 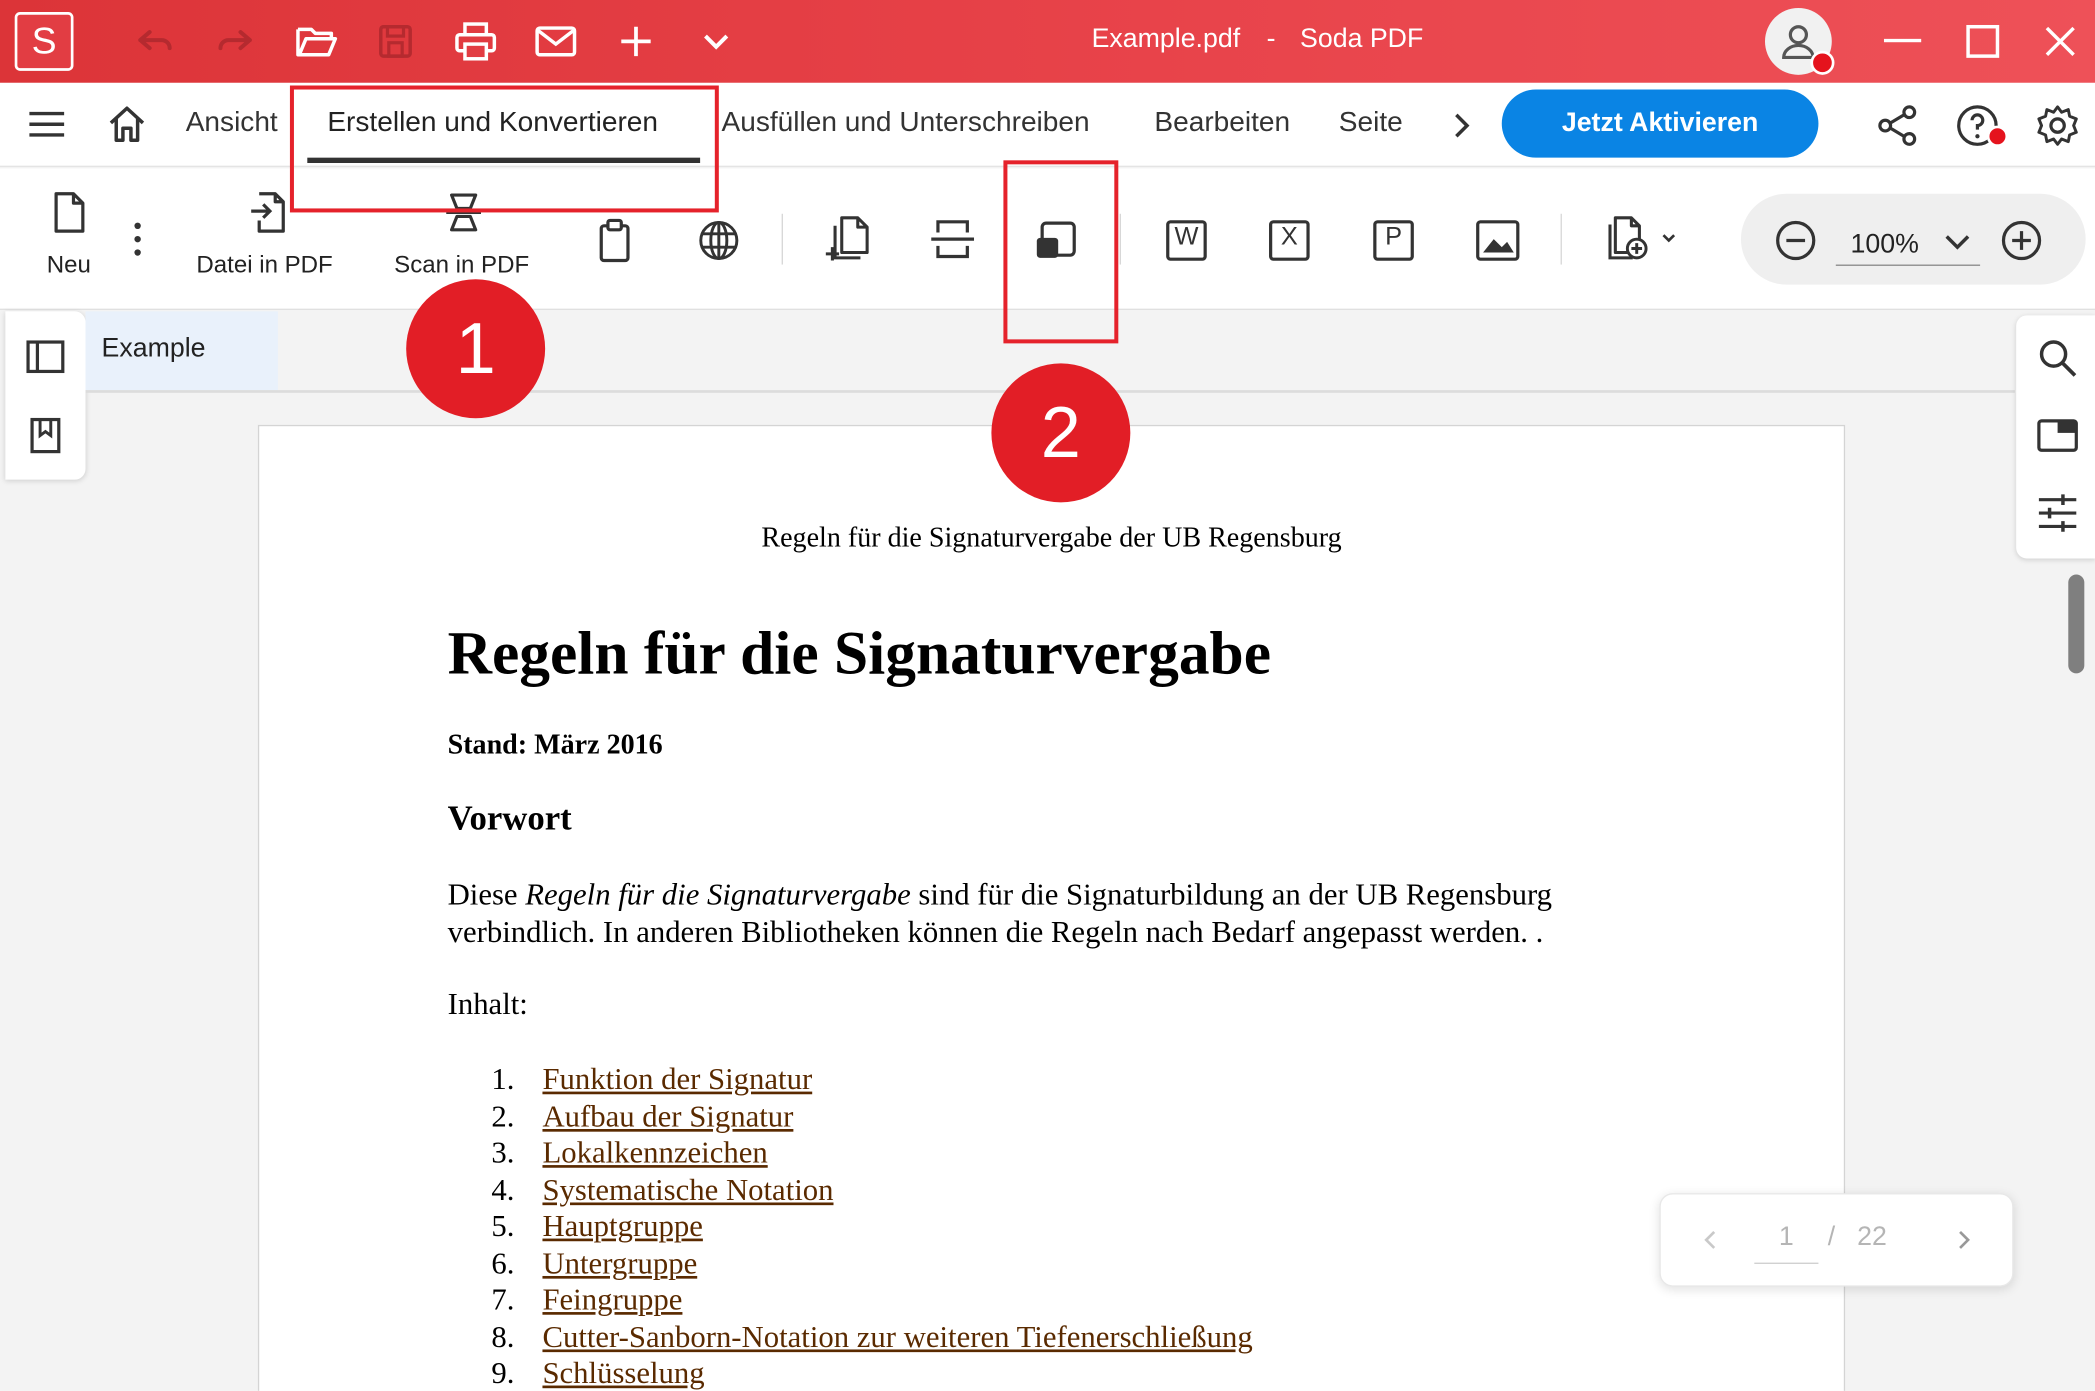 What do you see at coordinates (181, 351) in the screenshot?
I see `document-tab-example: Example` at bounding box center [181, 351].